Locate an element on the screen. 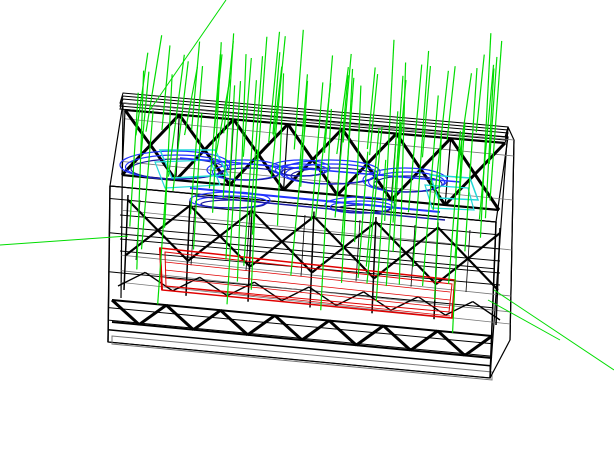  right-end-outline is located at coordinates (502, 252).